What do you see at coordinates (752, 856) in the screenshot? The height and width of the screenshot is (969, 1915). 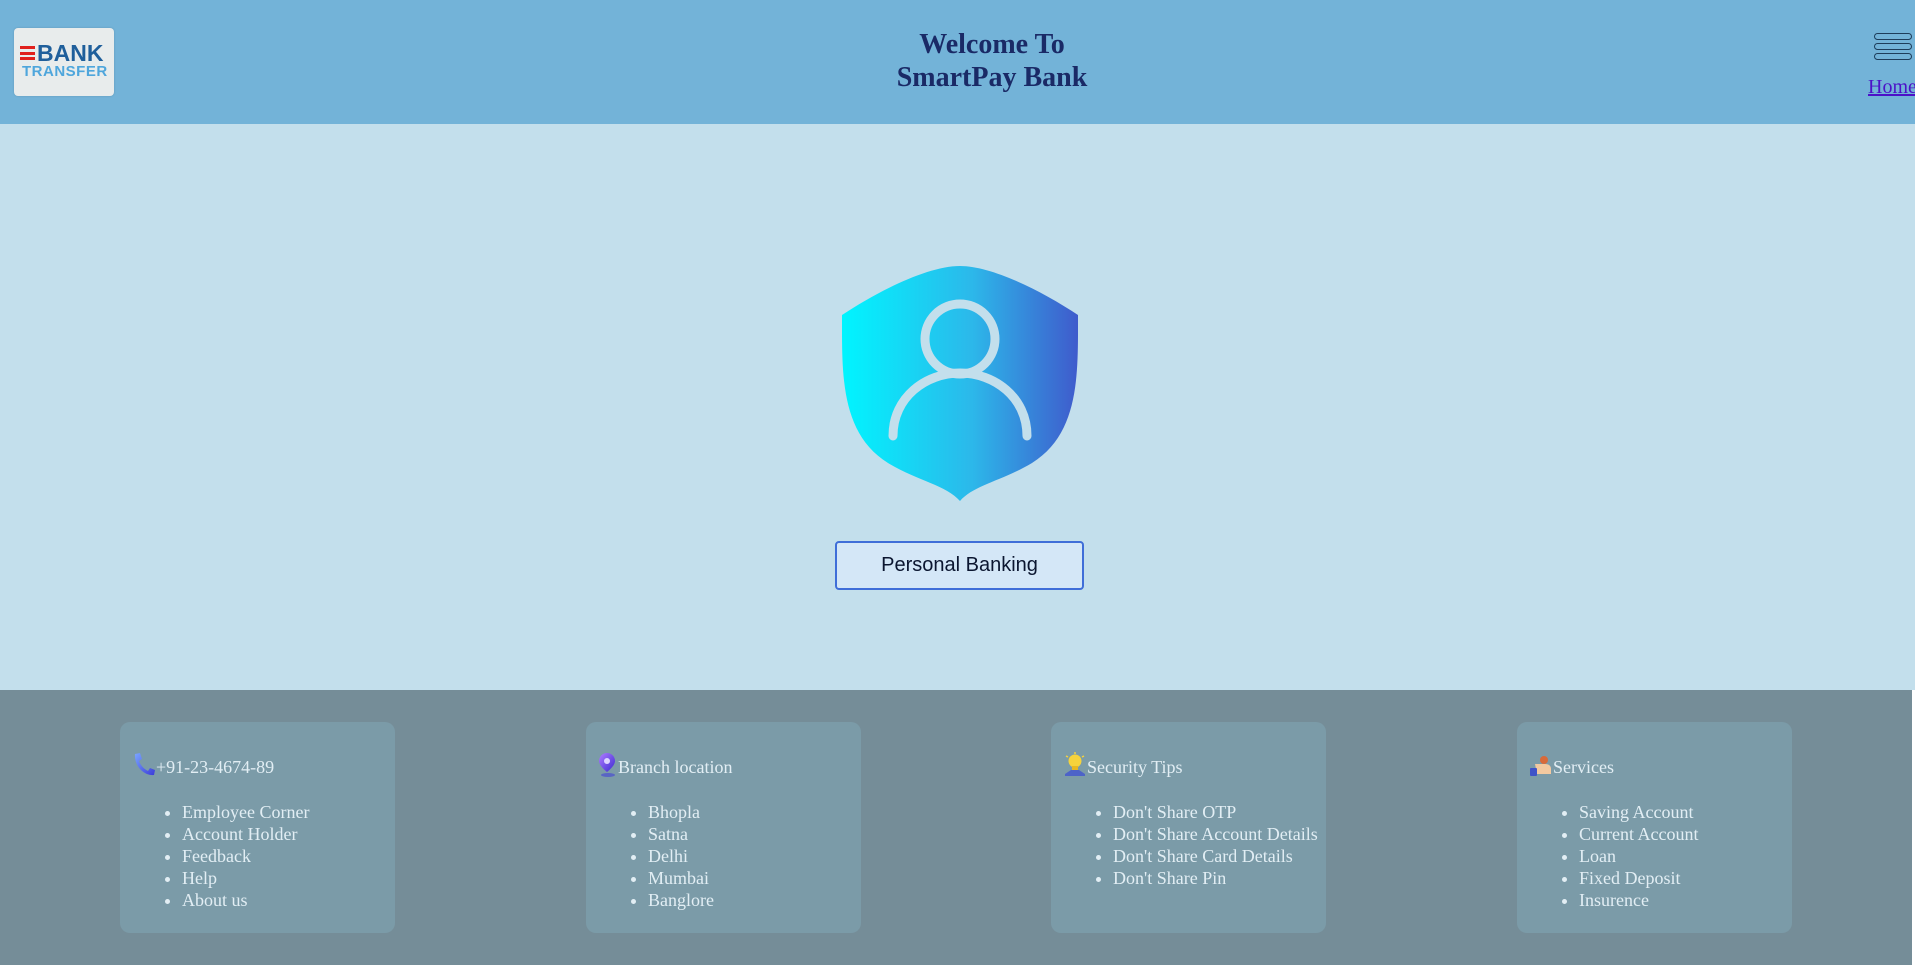 I see `footer-list-item: Delhi` at bounding box center [752, 856].